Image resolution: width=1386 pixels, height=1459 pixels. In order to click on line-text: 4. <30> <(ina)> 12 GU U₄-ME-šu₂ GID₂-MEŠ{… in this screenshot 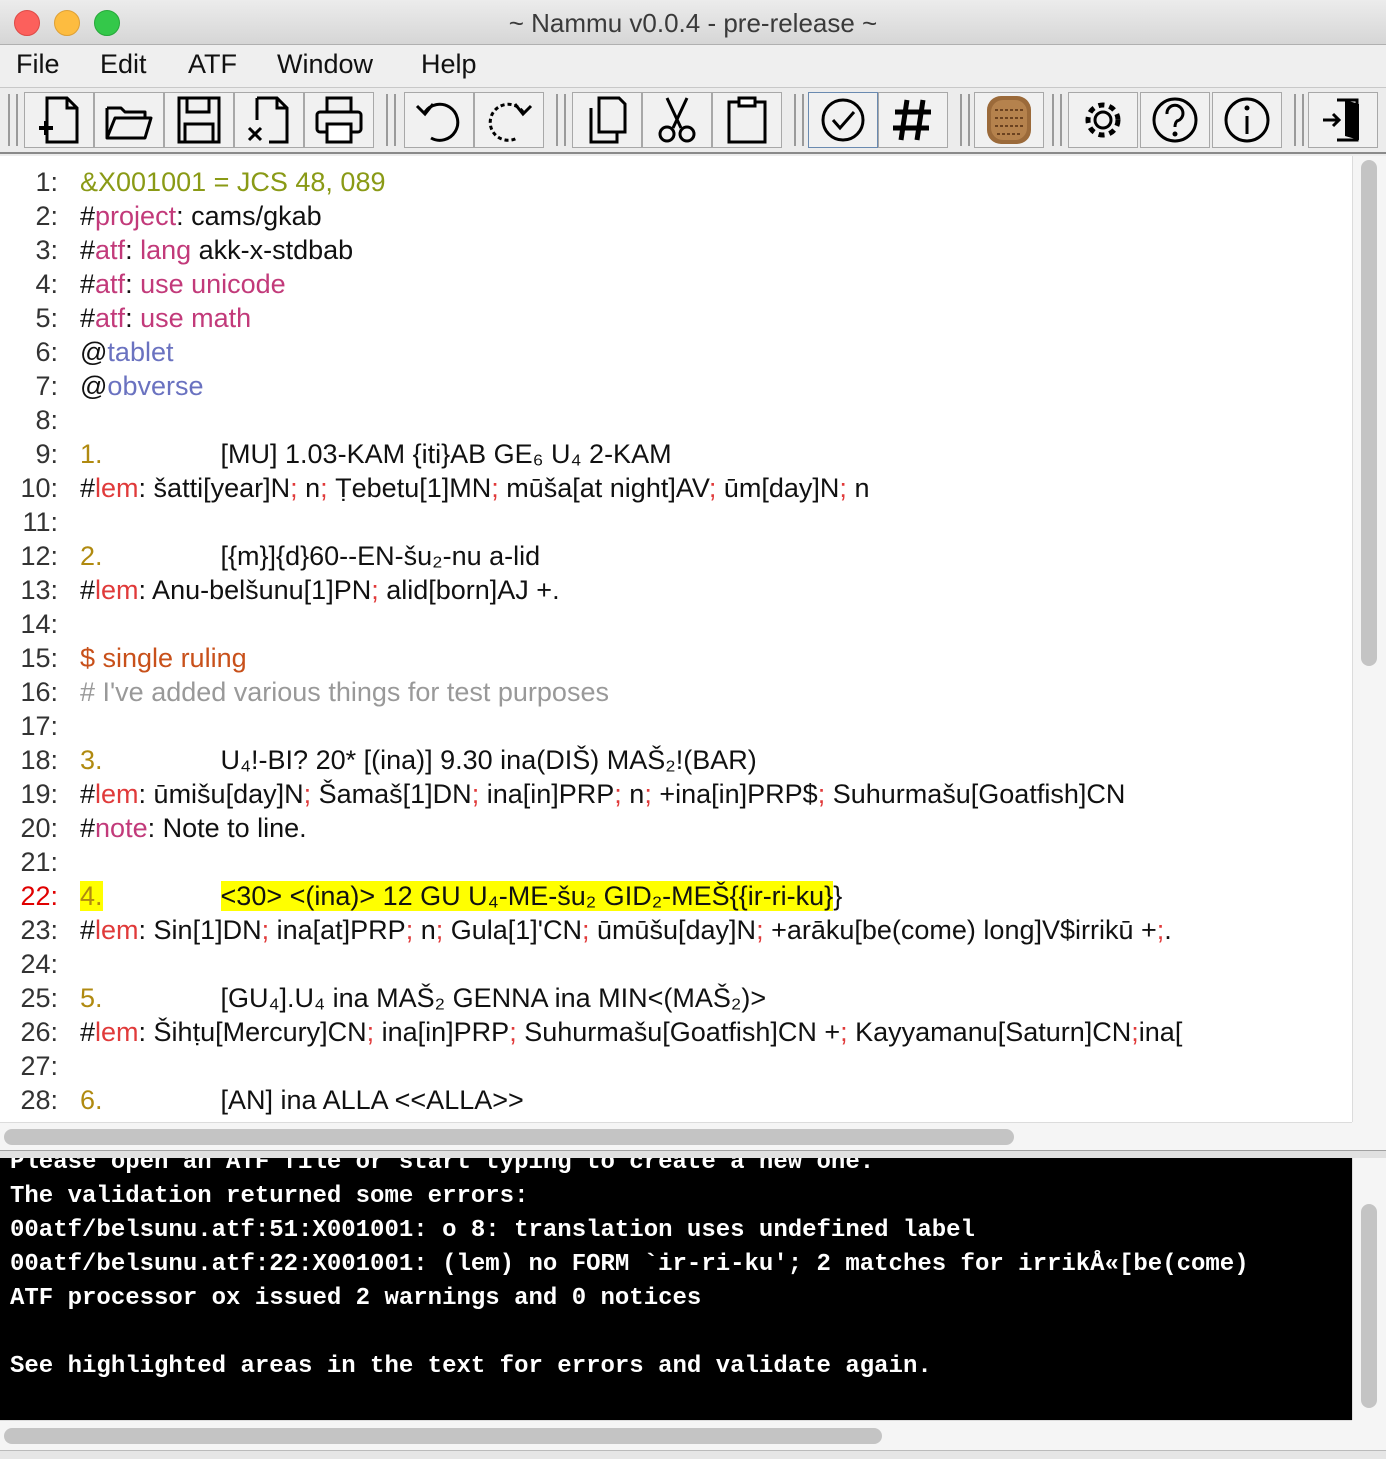, I will do `click(461, 896)`.